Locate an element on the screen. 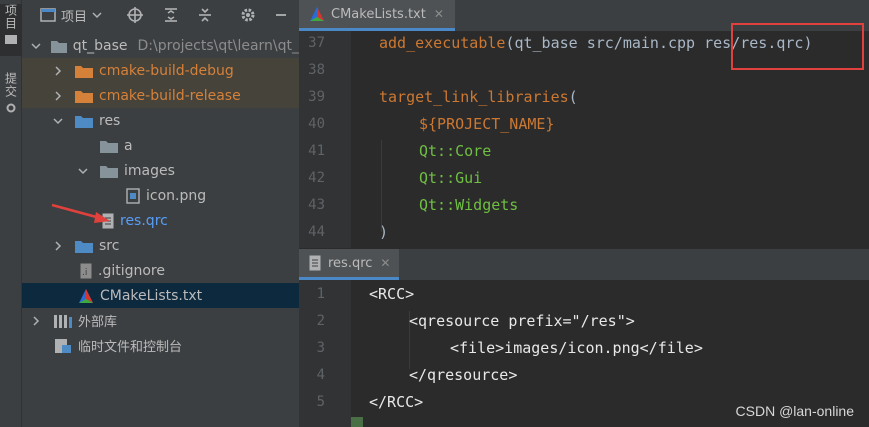 This screenshot has width=869, height=427. line-number: 41 is located at coordinates (316, 151).